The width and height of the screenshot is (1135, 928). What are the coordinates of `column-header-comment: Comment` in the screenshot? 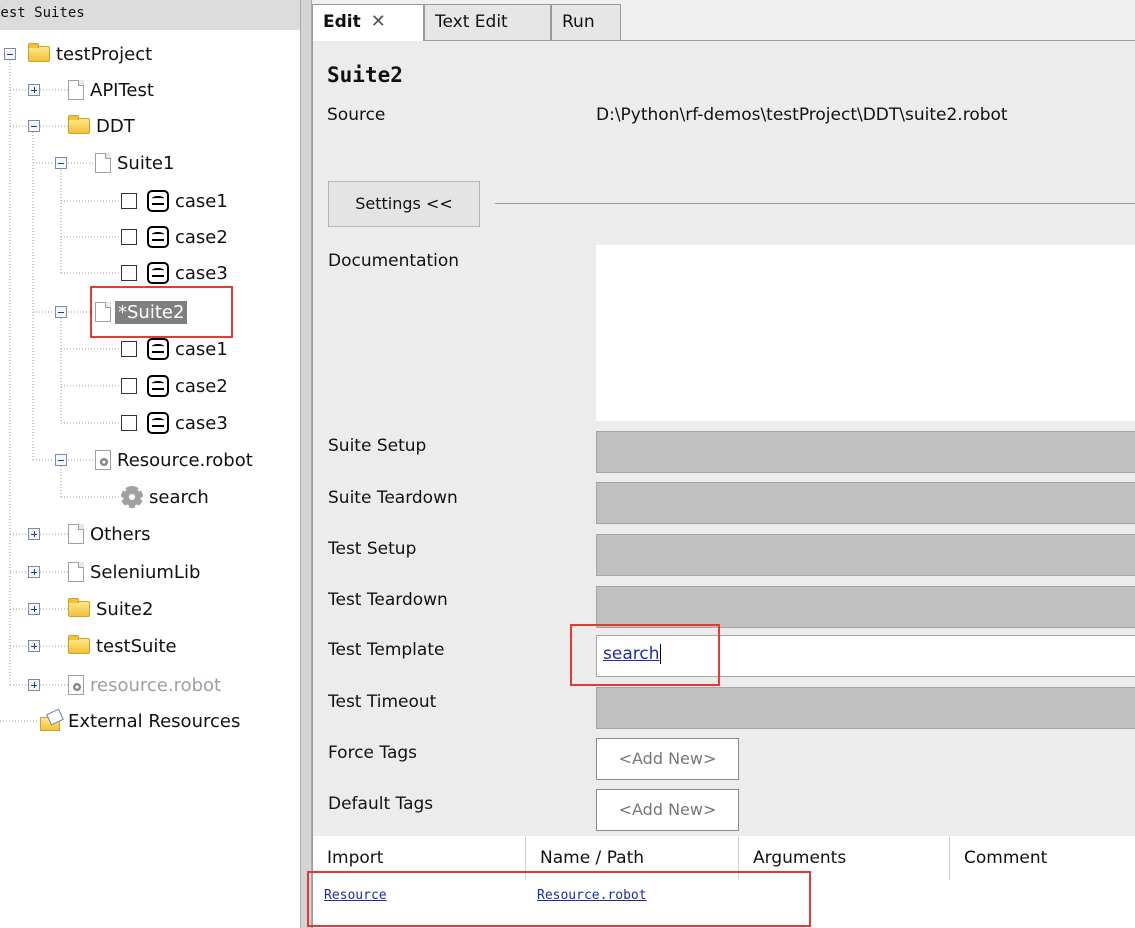 It's located at (1042, 858).